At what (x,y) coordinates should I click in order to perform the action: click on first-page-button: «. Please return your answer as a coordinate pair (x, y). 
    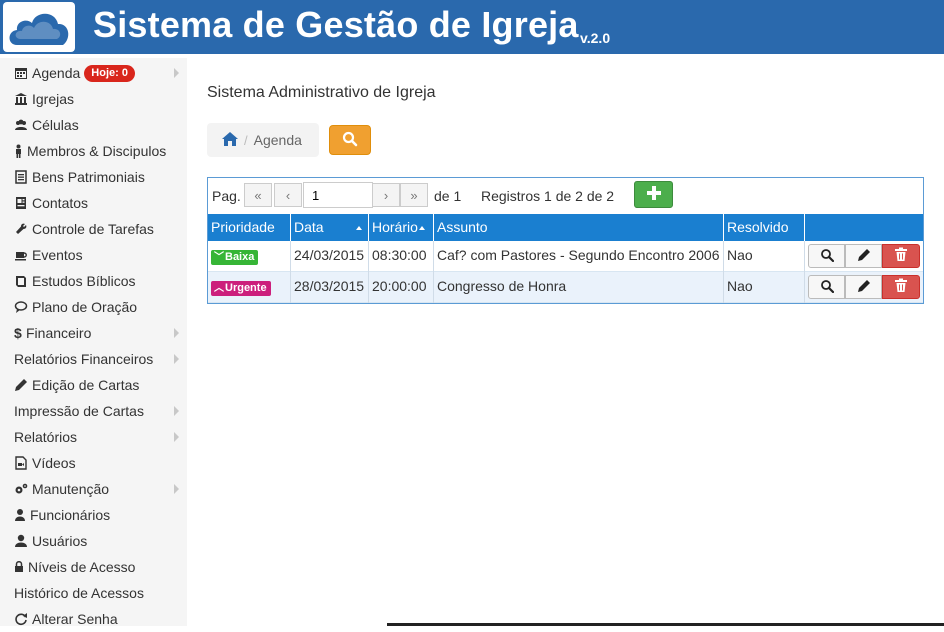
    Looking at the image, I should click on (258, 195).